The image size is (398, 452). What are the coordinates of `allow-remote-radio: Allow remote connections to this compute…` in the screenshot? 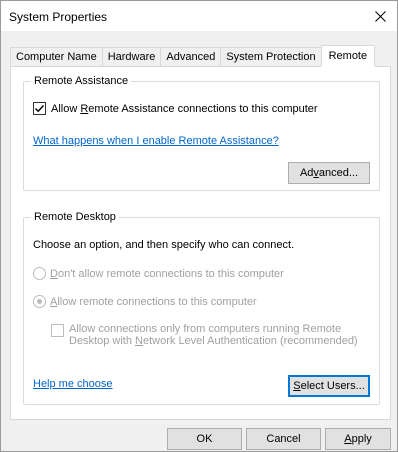 It's located at (145, 301).